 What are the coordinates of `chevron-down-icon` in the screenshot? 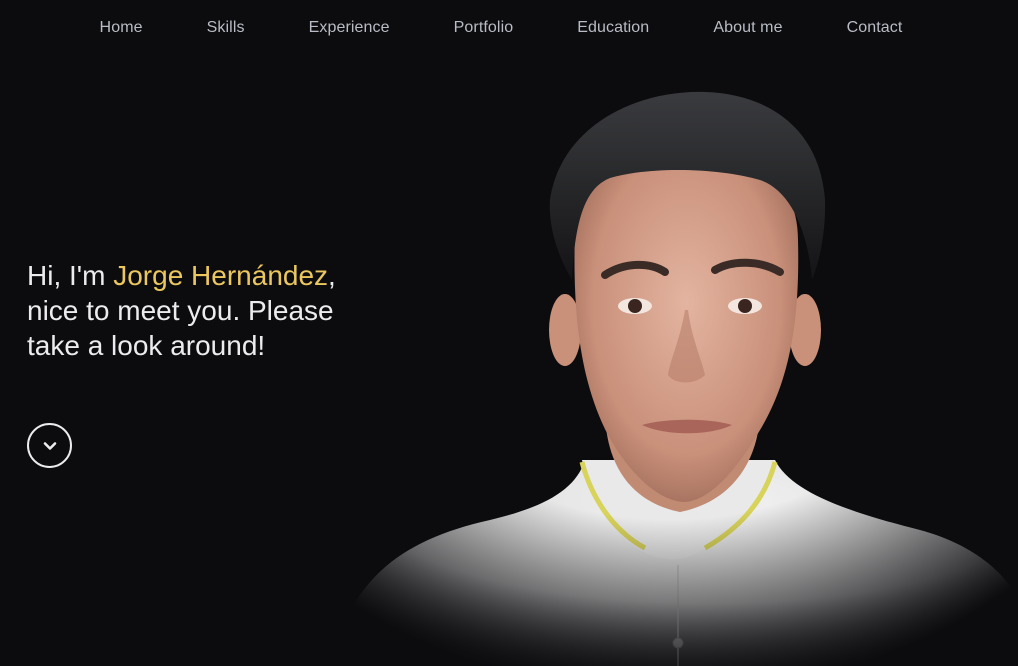 It's located at (49, 445).